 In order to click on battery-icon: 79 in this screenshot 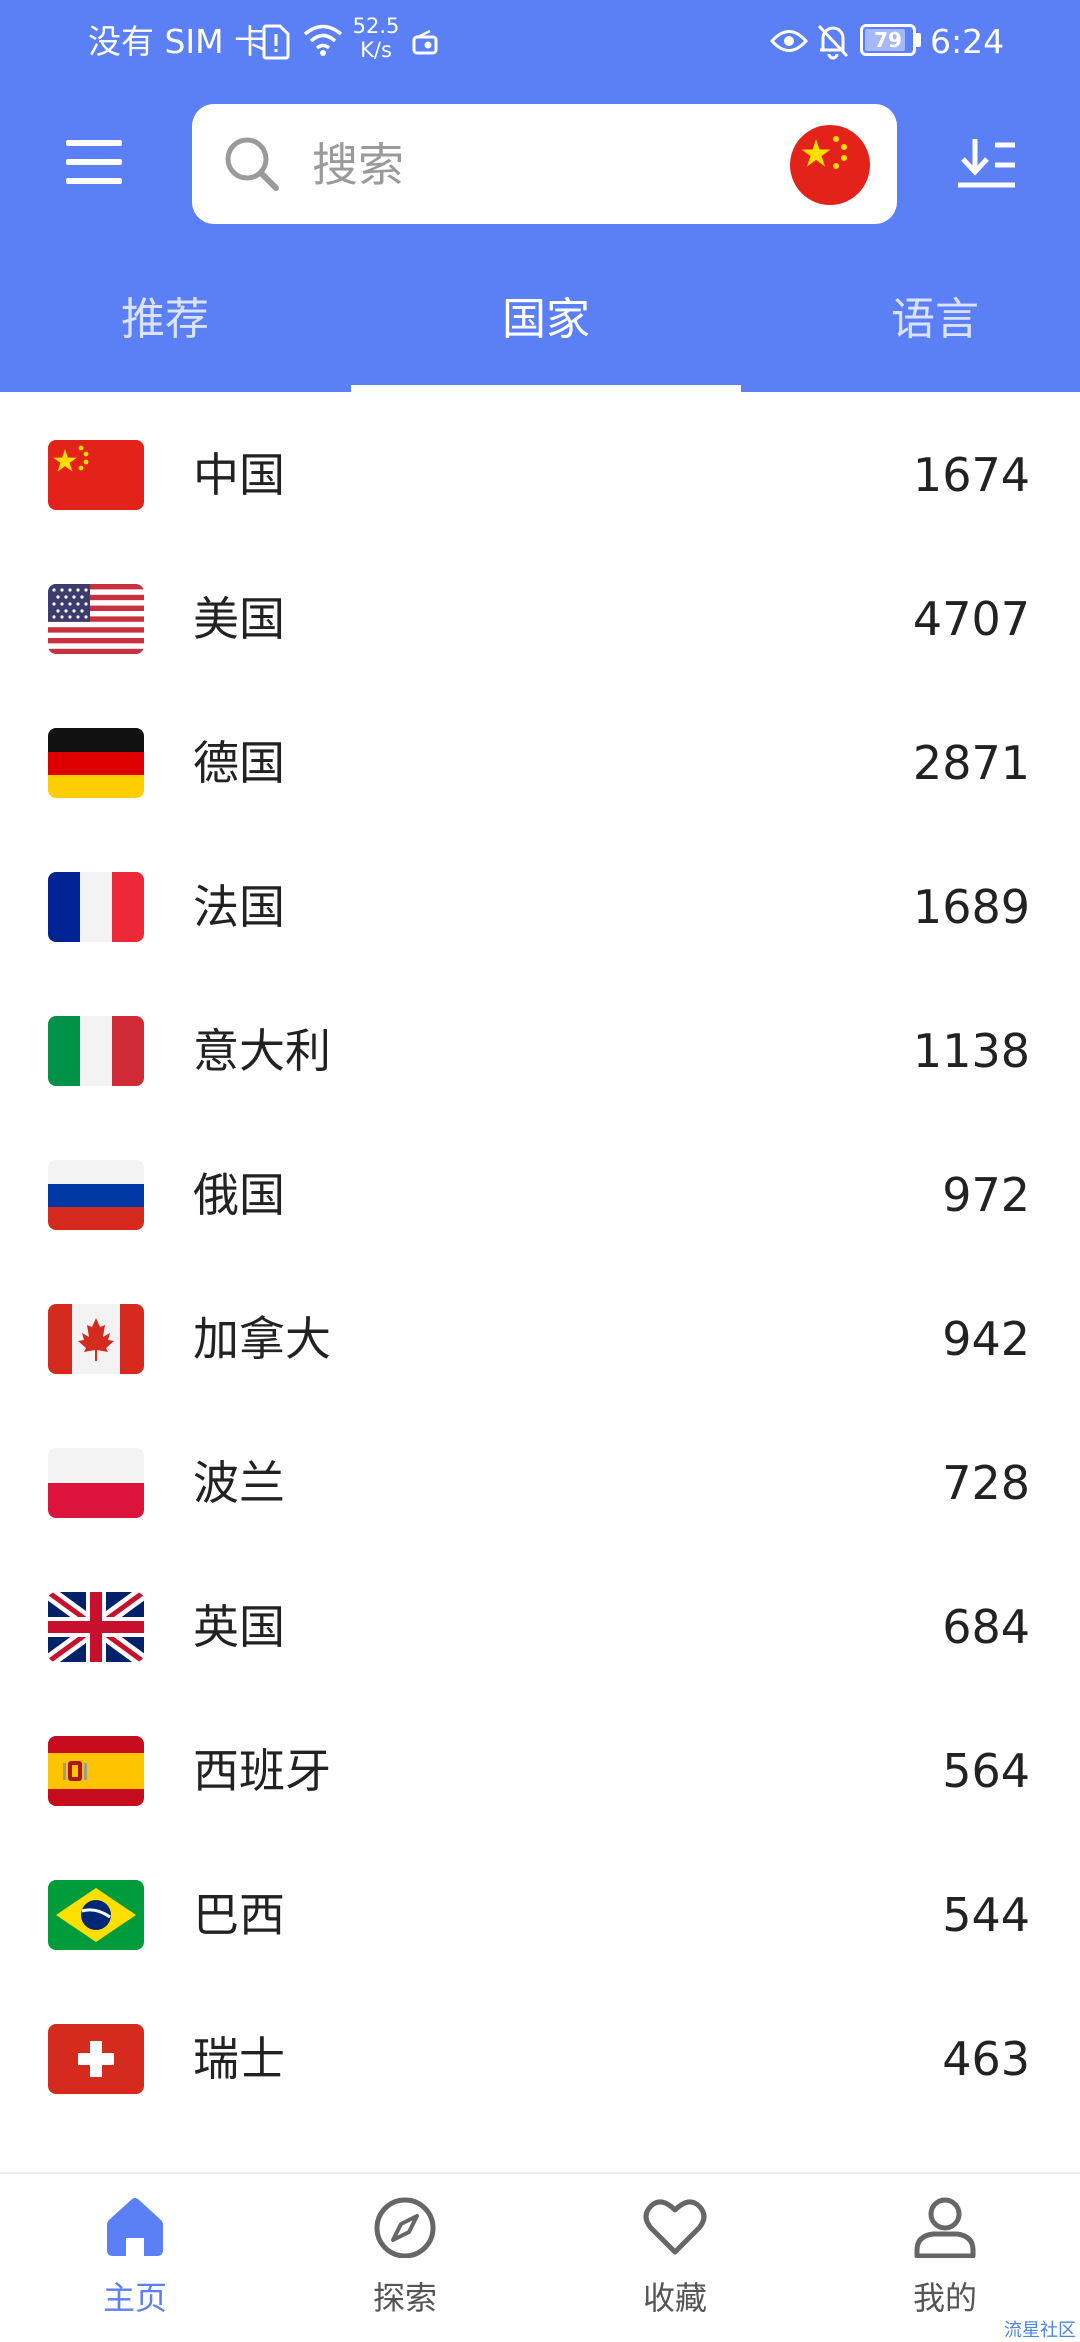, I will do `click(888, 40)`.